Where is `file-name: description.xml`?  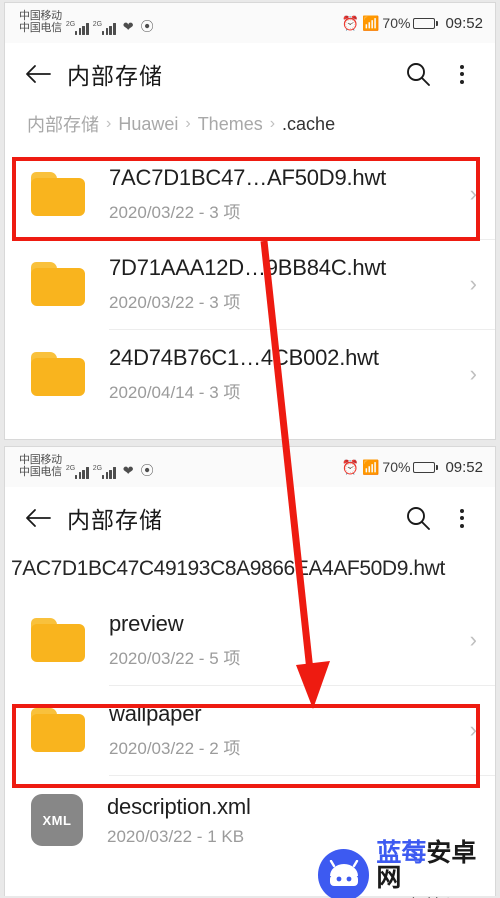 file-name: description.xml is located at coordinates (179, 806).